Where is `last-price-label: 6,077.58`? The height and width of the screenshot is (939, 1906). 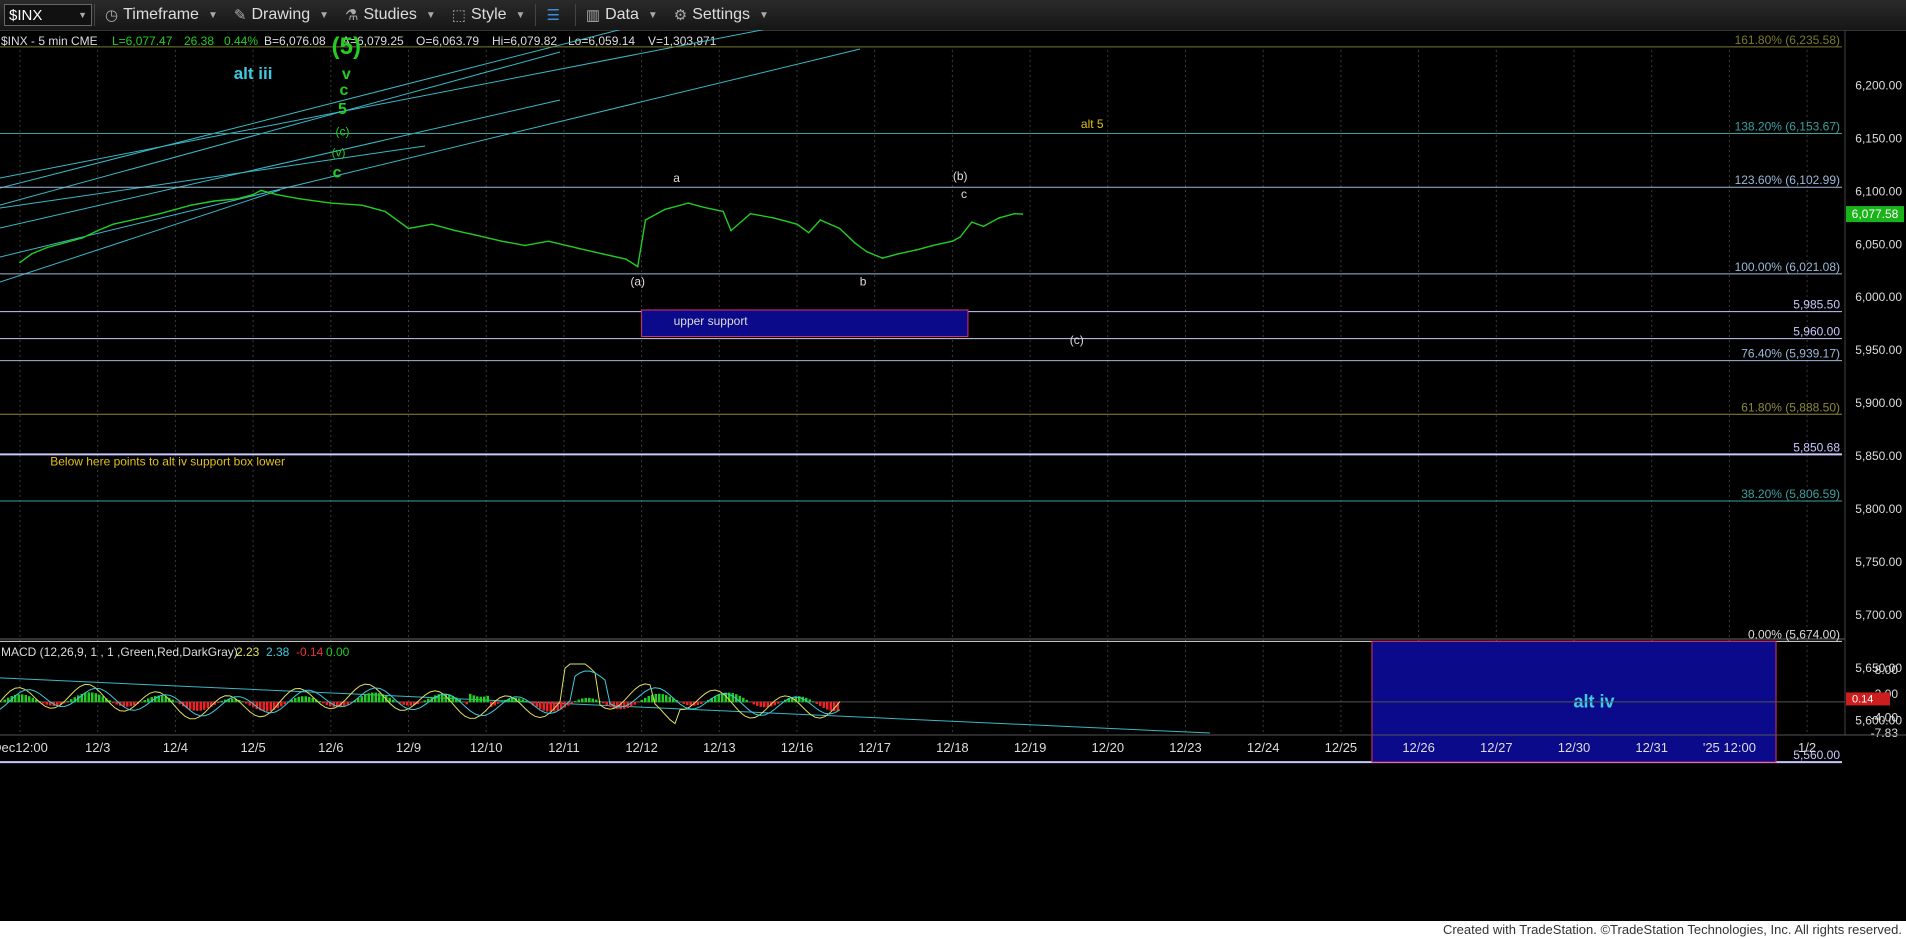 last-price-label: 6,077.58 is located at coordinates (1875, 214).